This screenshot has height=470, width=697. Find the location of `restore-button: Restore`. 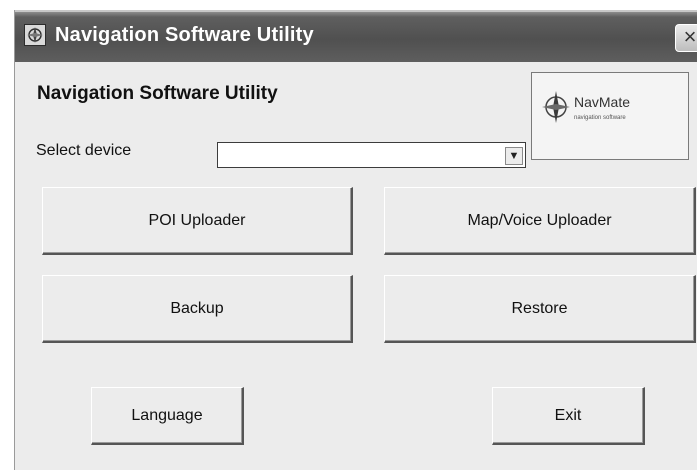

restore-button: Restore is located at coordinates (540, 309).